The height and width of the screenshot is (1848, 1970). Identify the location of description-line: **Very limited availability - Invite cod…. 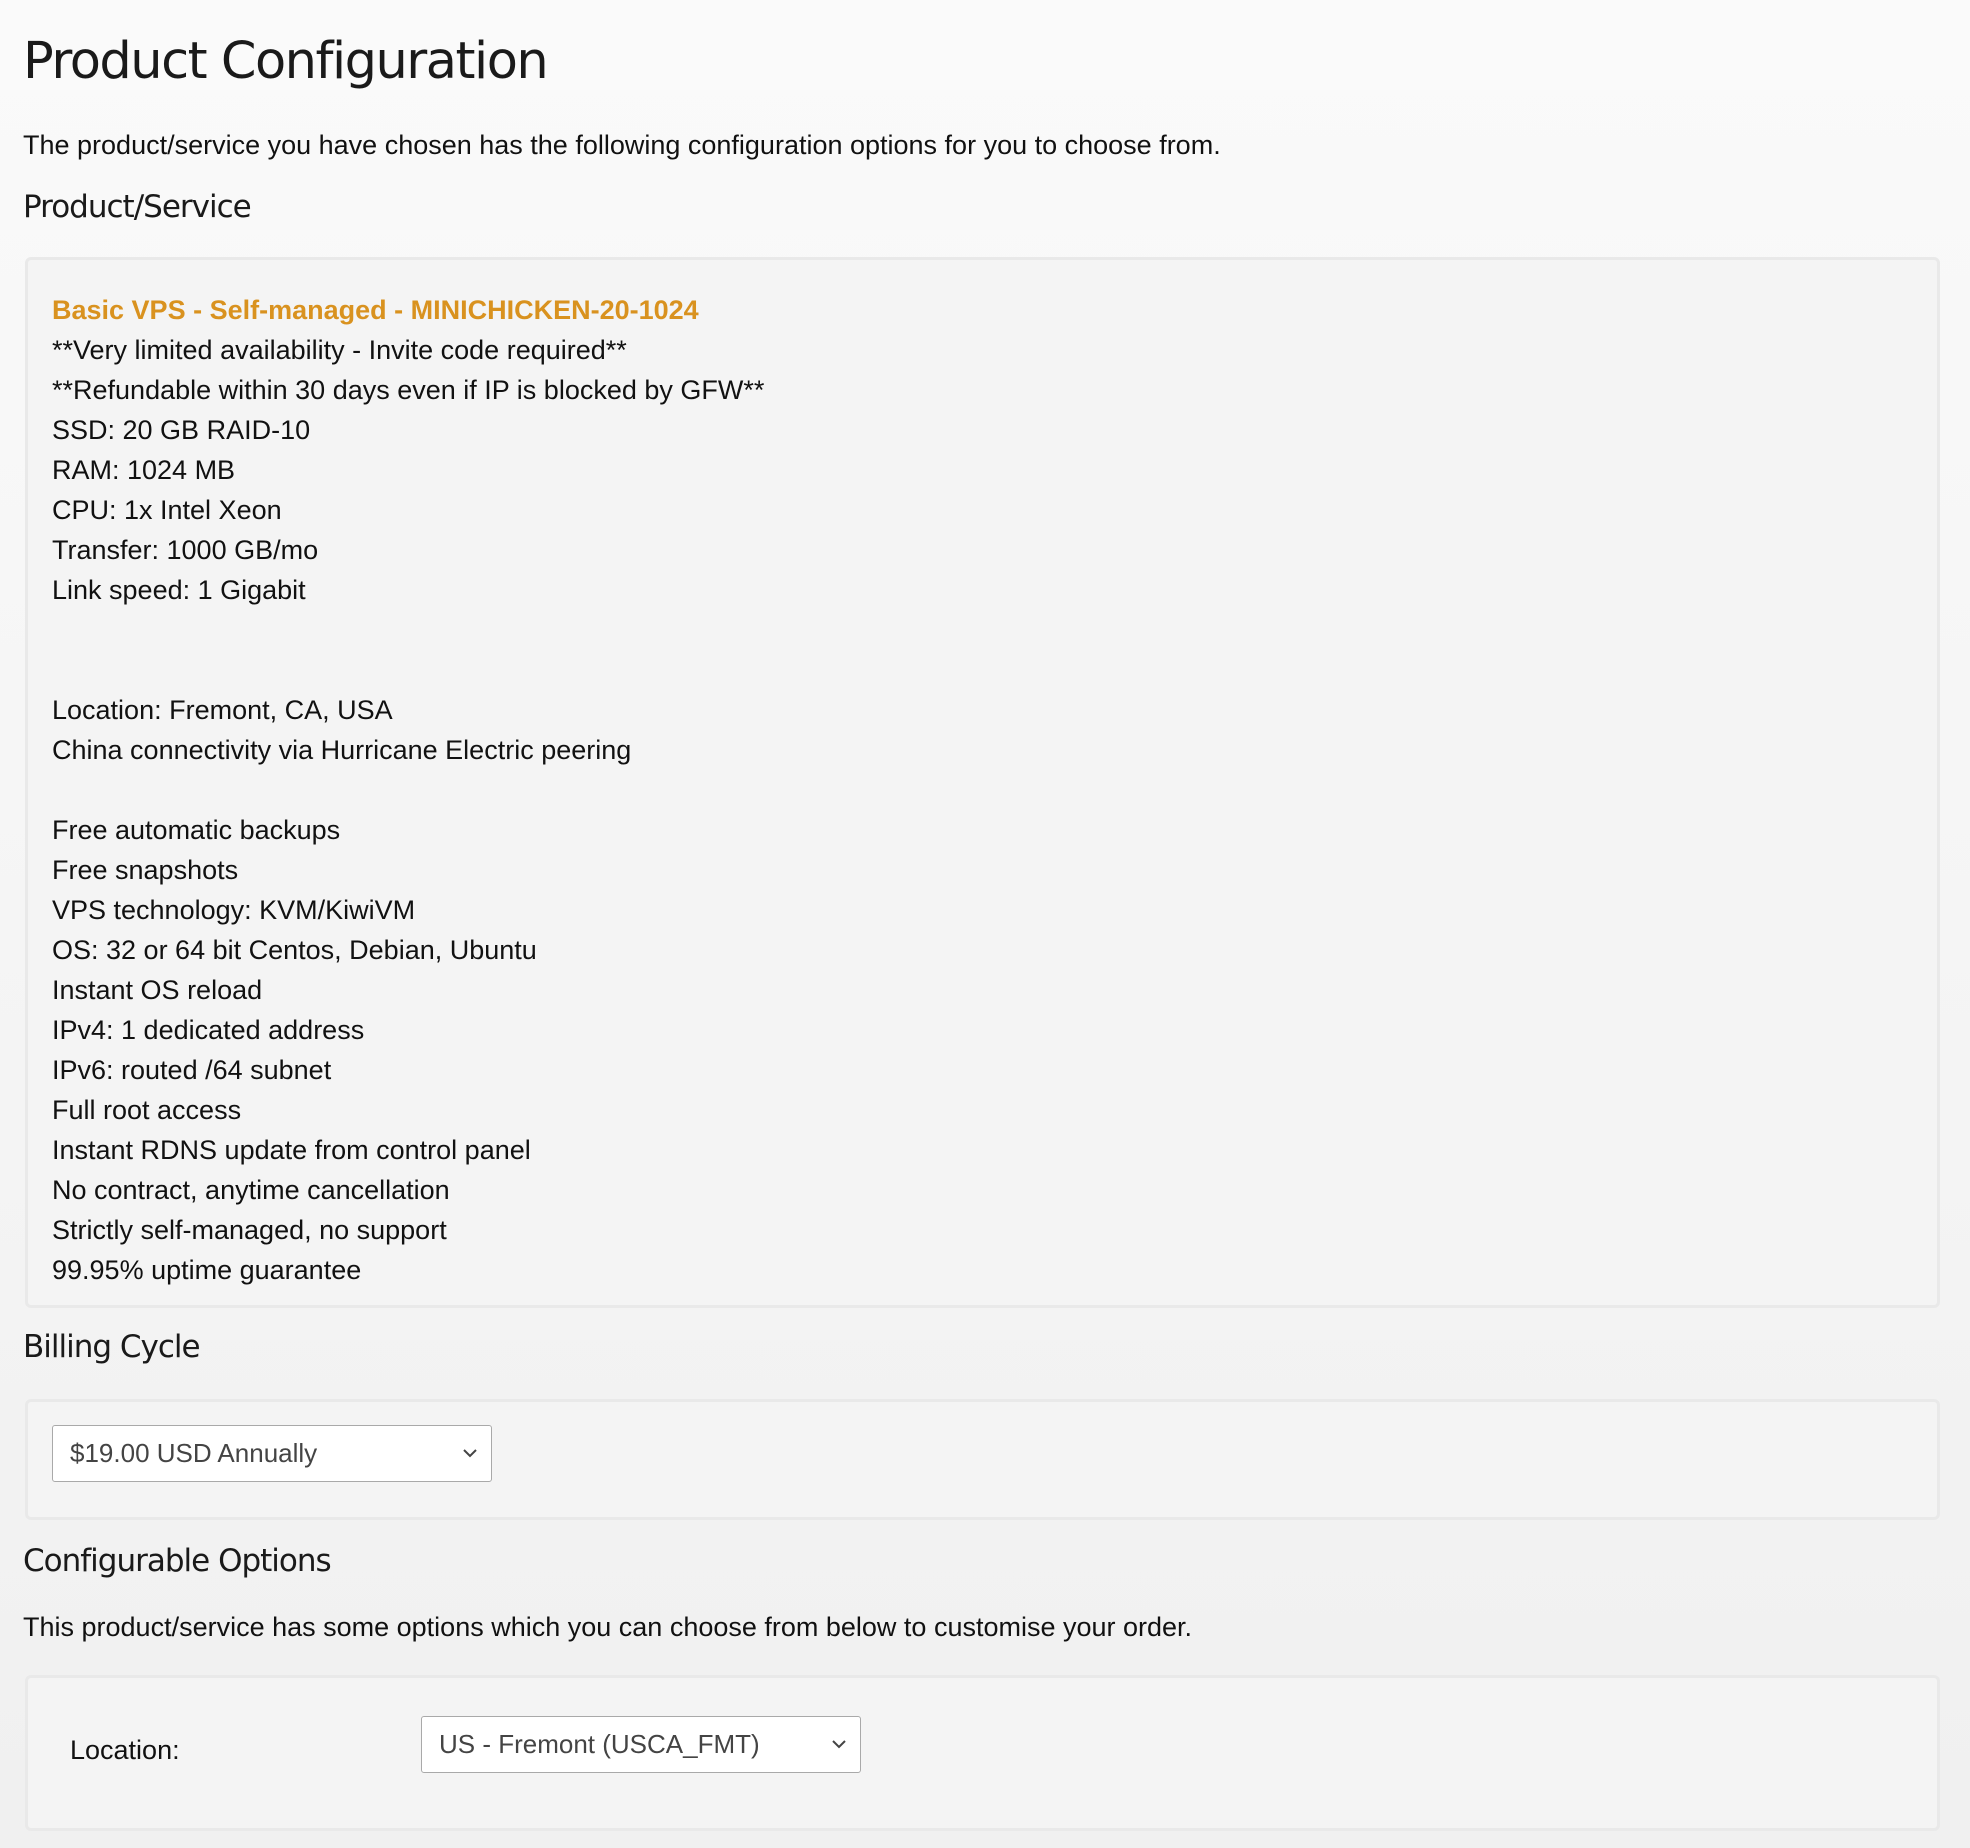
(339, 350).